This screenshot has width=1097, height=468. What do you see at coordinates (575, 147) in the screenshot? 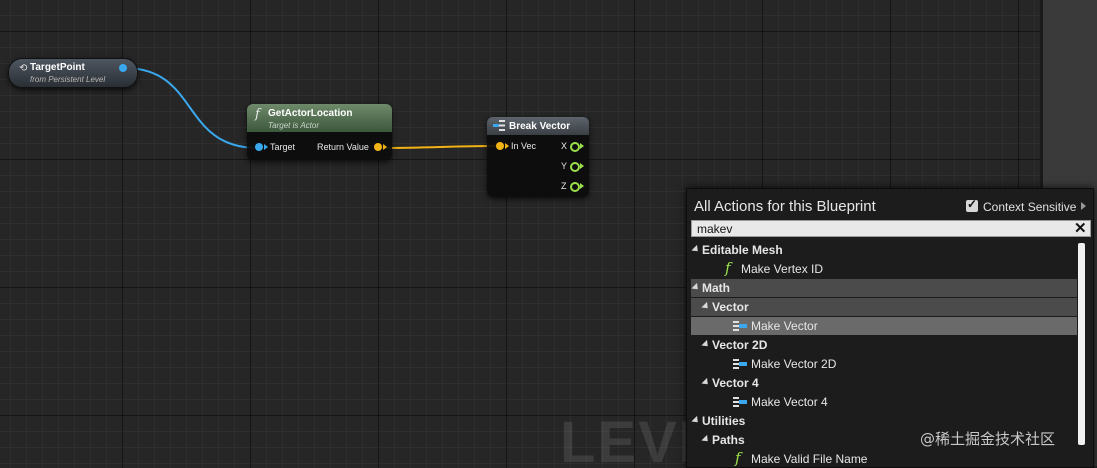
I see `x-output-pin` at bounding box center [575, 147].